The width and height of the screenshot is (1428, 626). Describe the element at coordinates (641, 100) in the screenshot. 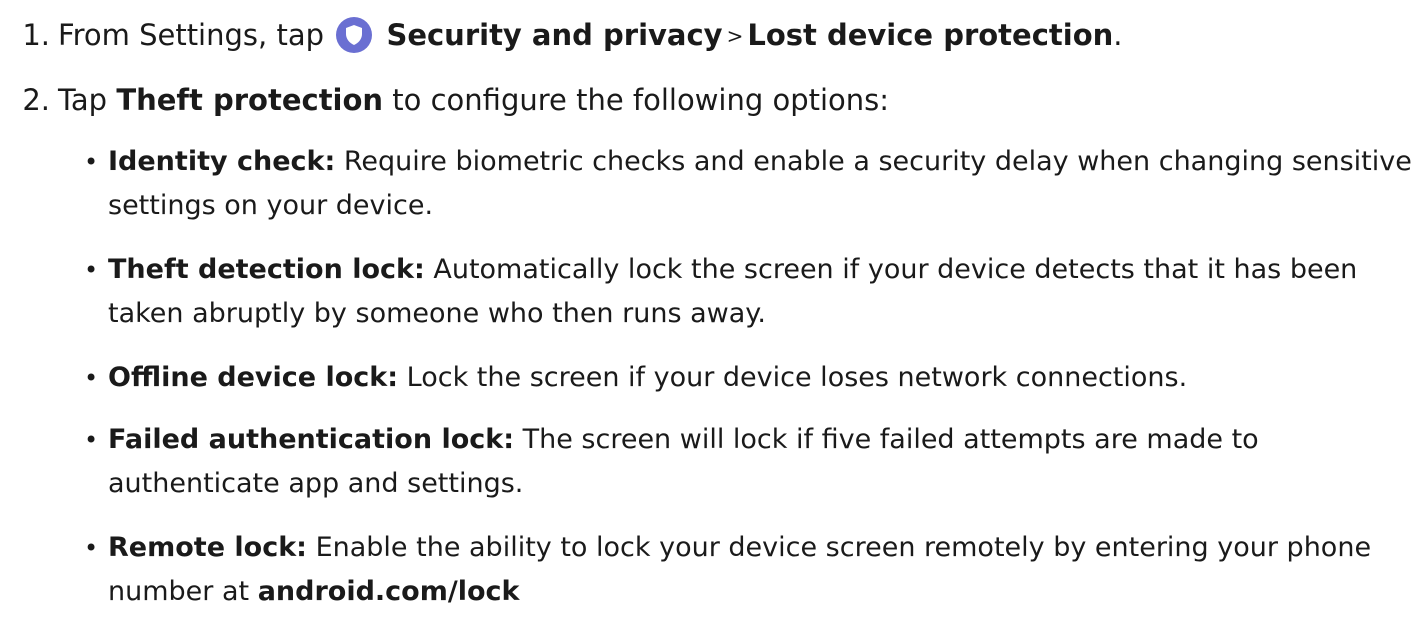

I see `step-suffix: to configure the following options:` at that location.